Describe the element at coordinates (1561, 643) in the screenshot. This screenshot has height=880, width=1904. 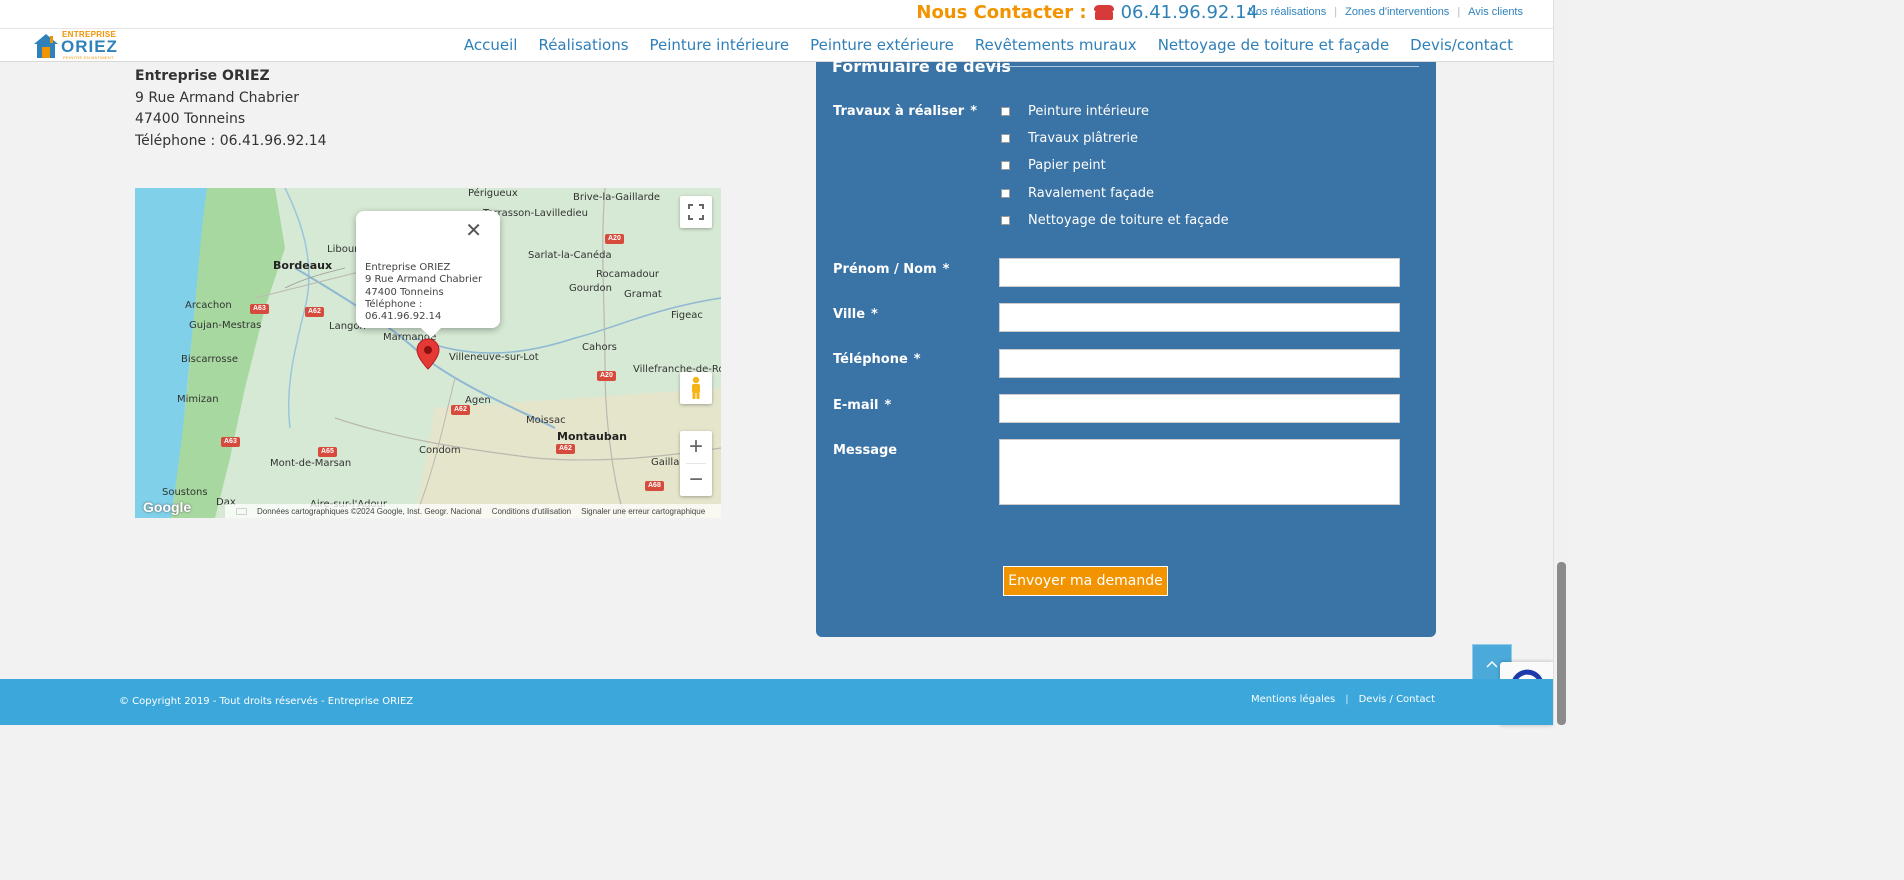
I see `scrollbar-thumb` at that location.